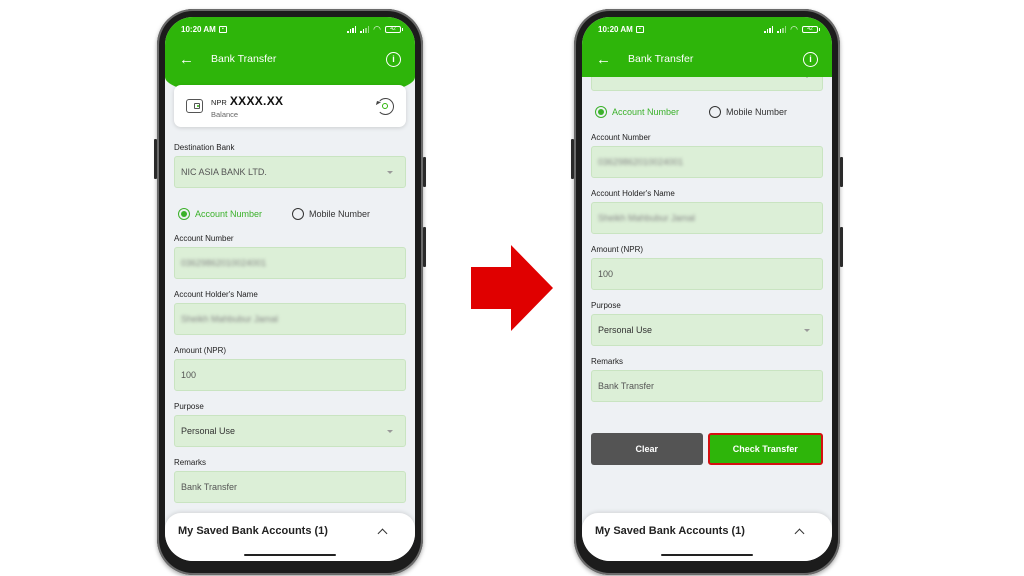  I want to click on clear-button: Clear, so click(647, 449).